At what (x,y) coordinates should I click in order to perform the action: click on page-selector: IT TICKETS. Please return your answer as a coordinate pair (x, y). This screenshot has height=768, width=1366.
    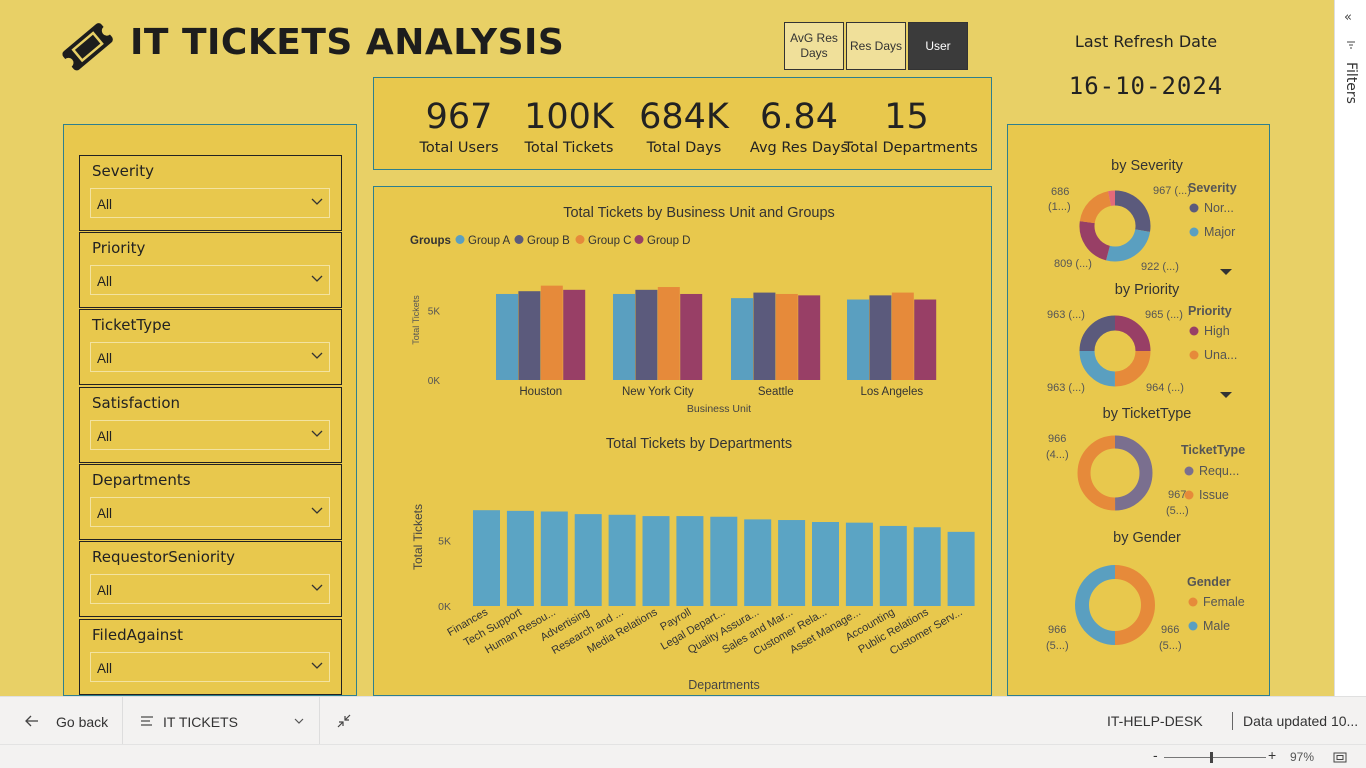
    Looking at the image, I should click on (200, 722).